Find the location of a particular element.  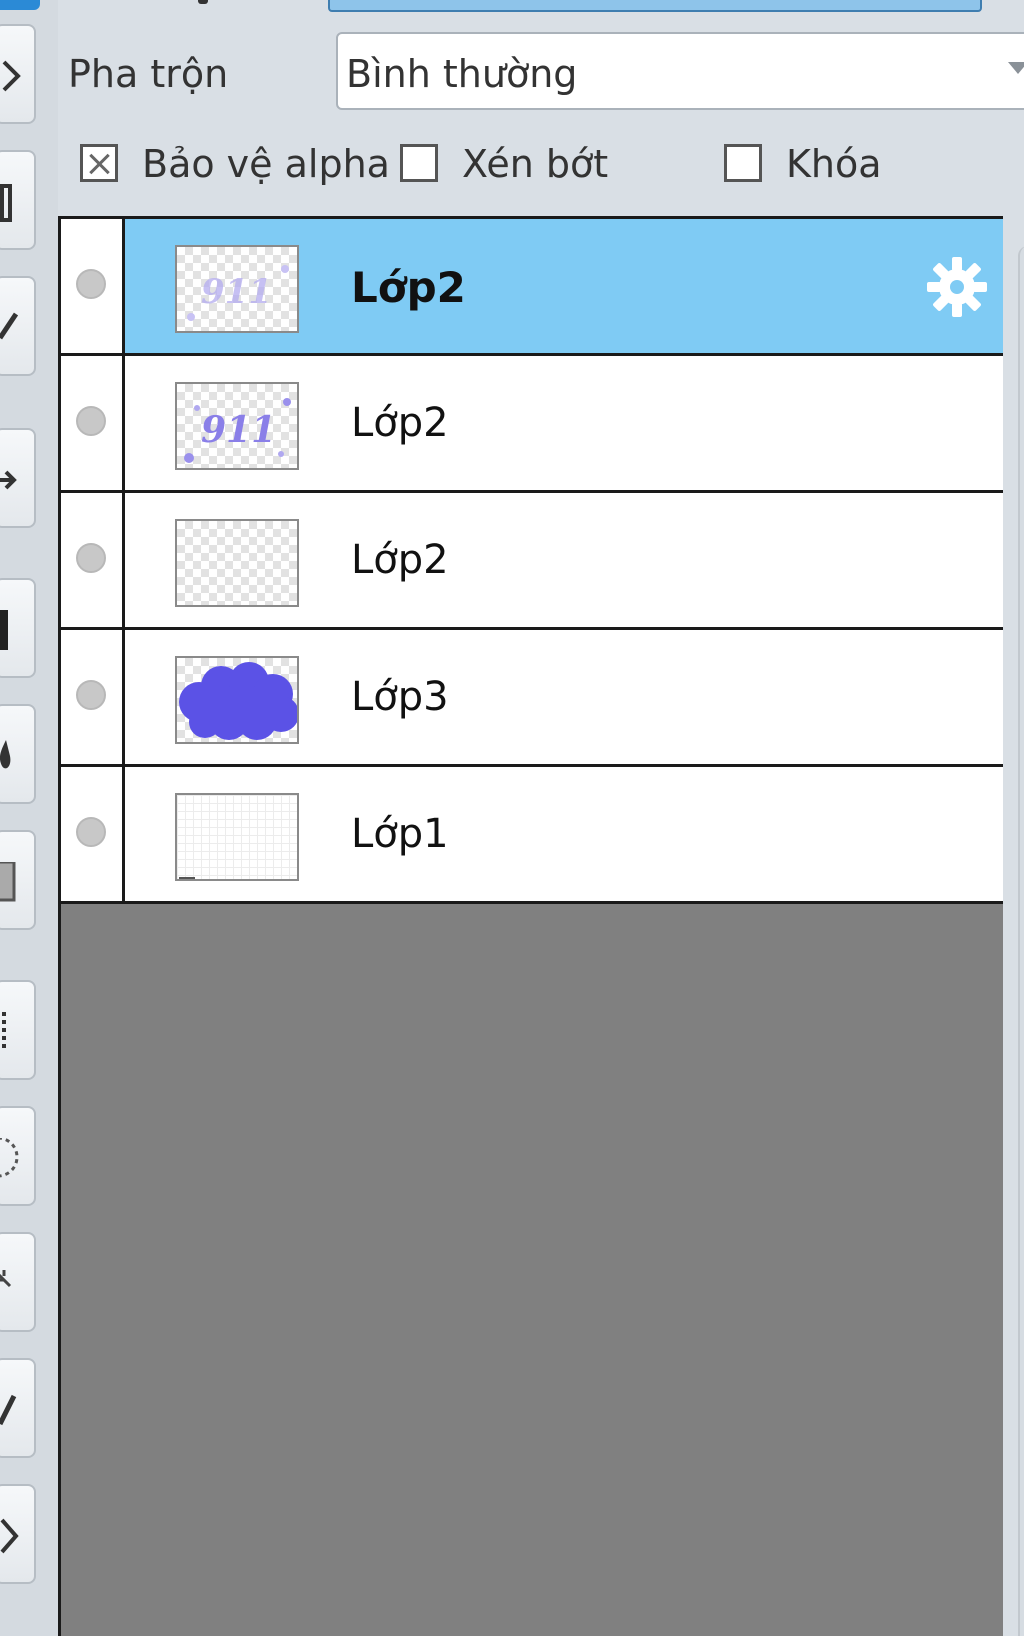

layer-row: Lớp1 is located at coordinates (532, 835).